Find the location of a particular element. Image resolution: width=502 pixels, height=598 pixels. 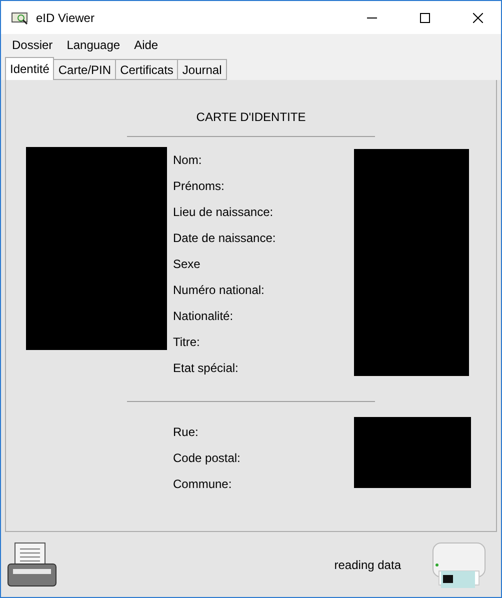

window-title: eID Viewer is located at coordinates (66, 17).